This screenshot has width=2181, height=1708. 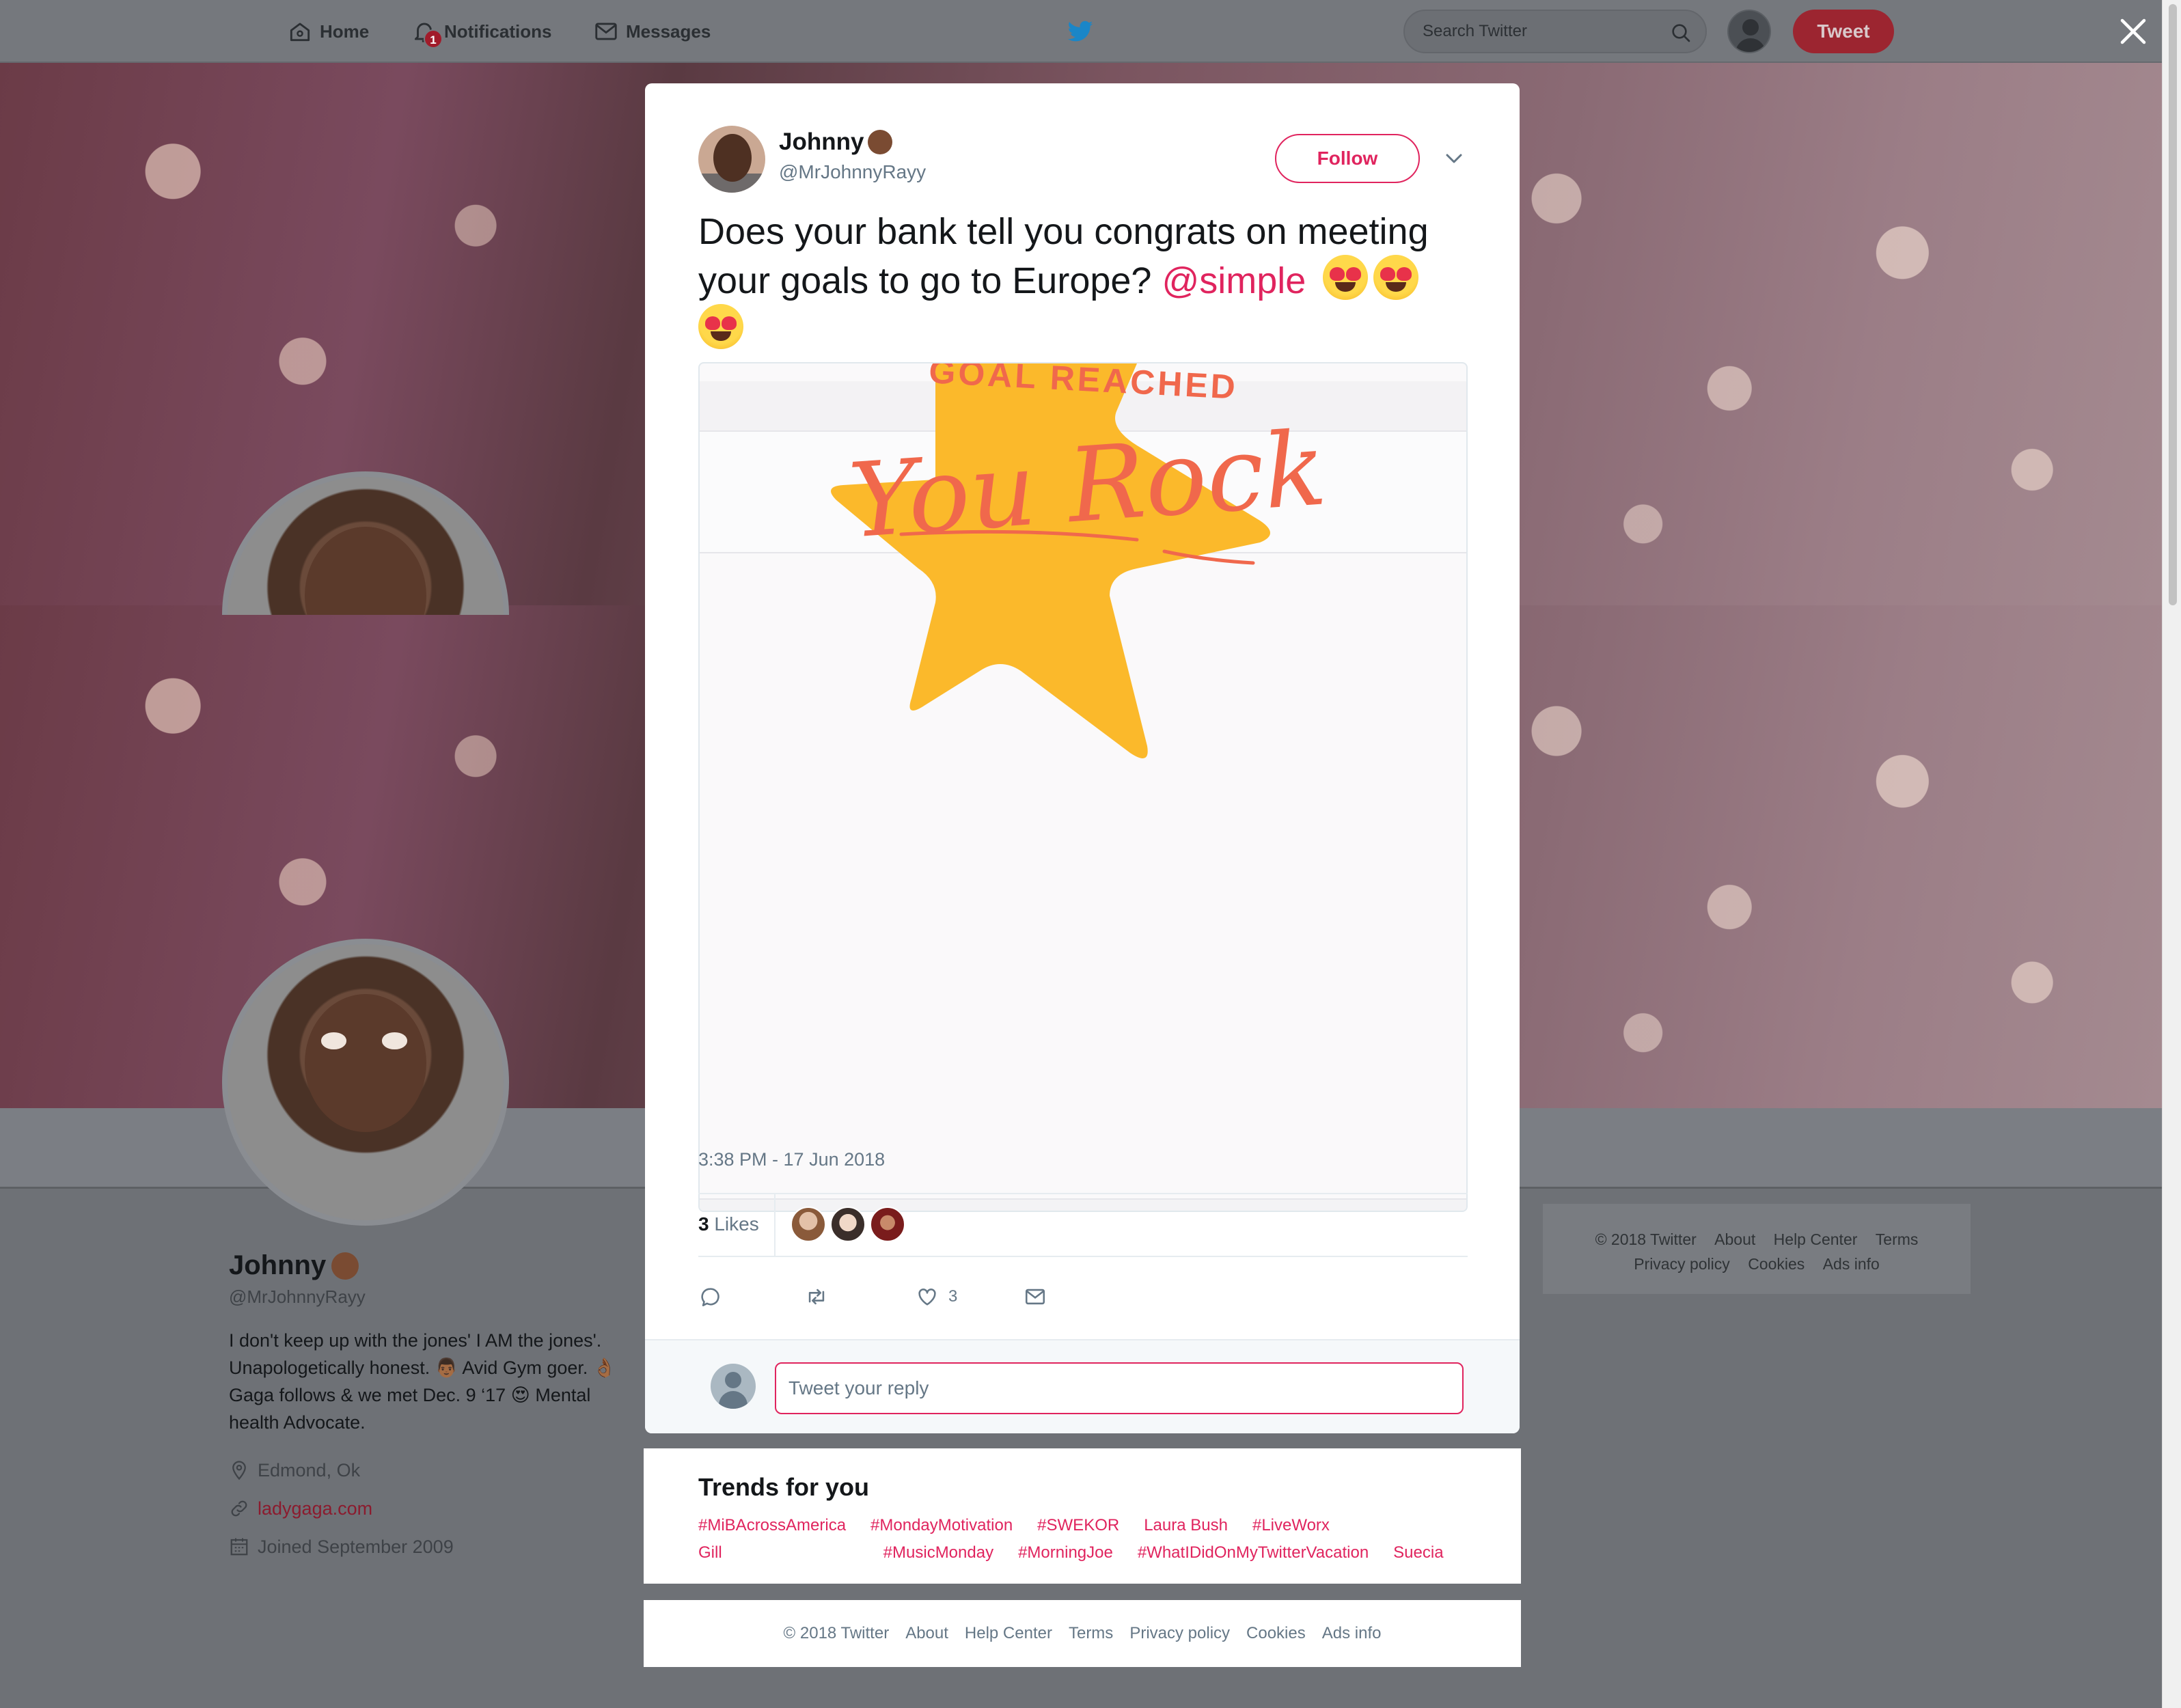 I want to click on reply-button, so click(x=710, y=1297).